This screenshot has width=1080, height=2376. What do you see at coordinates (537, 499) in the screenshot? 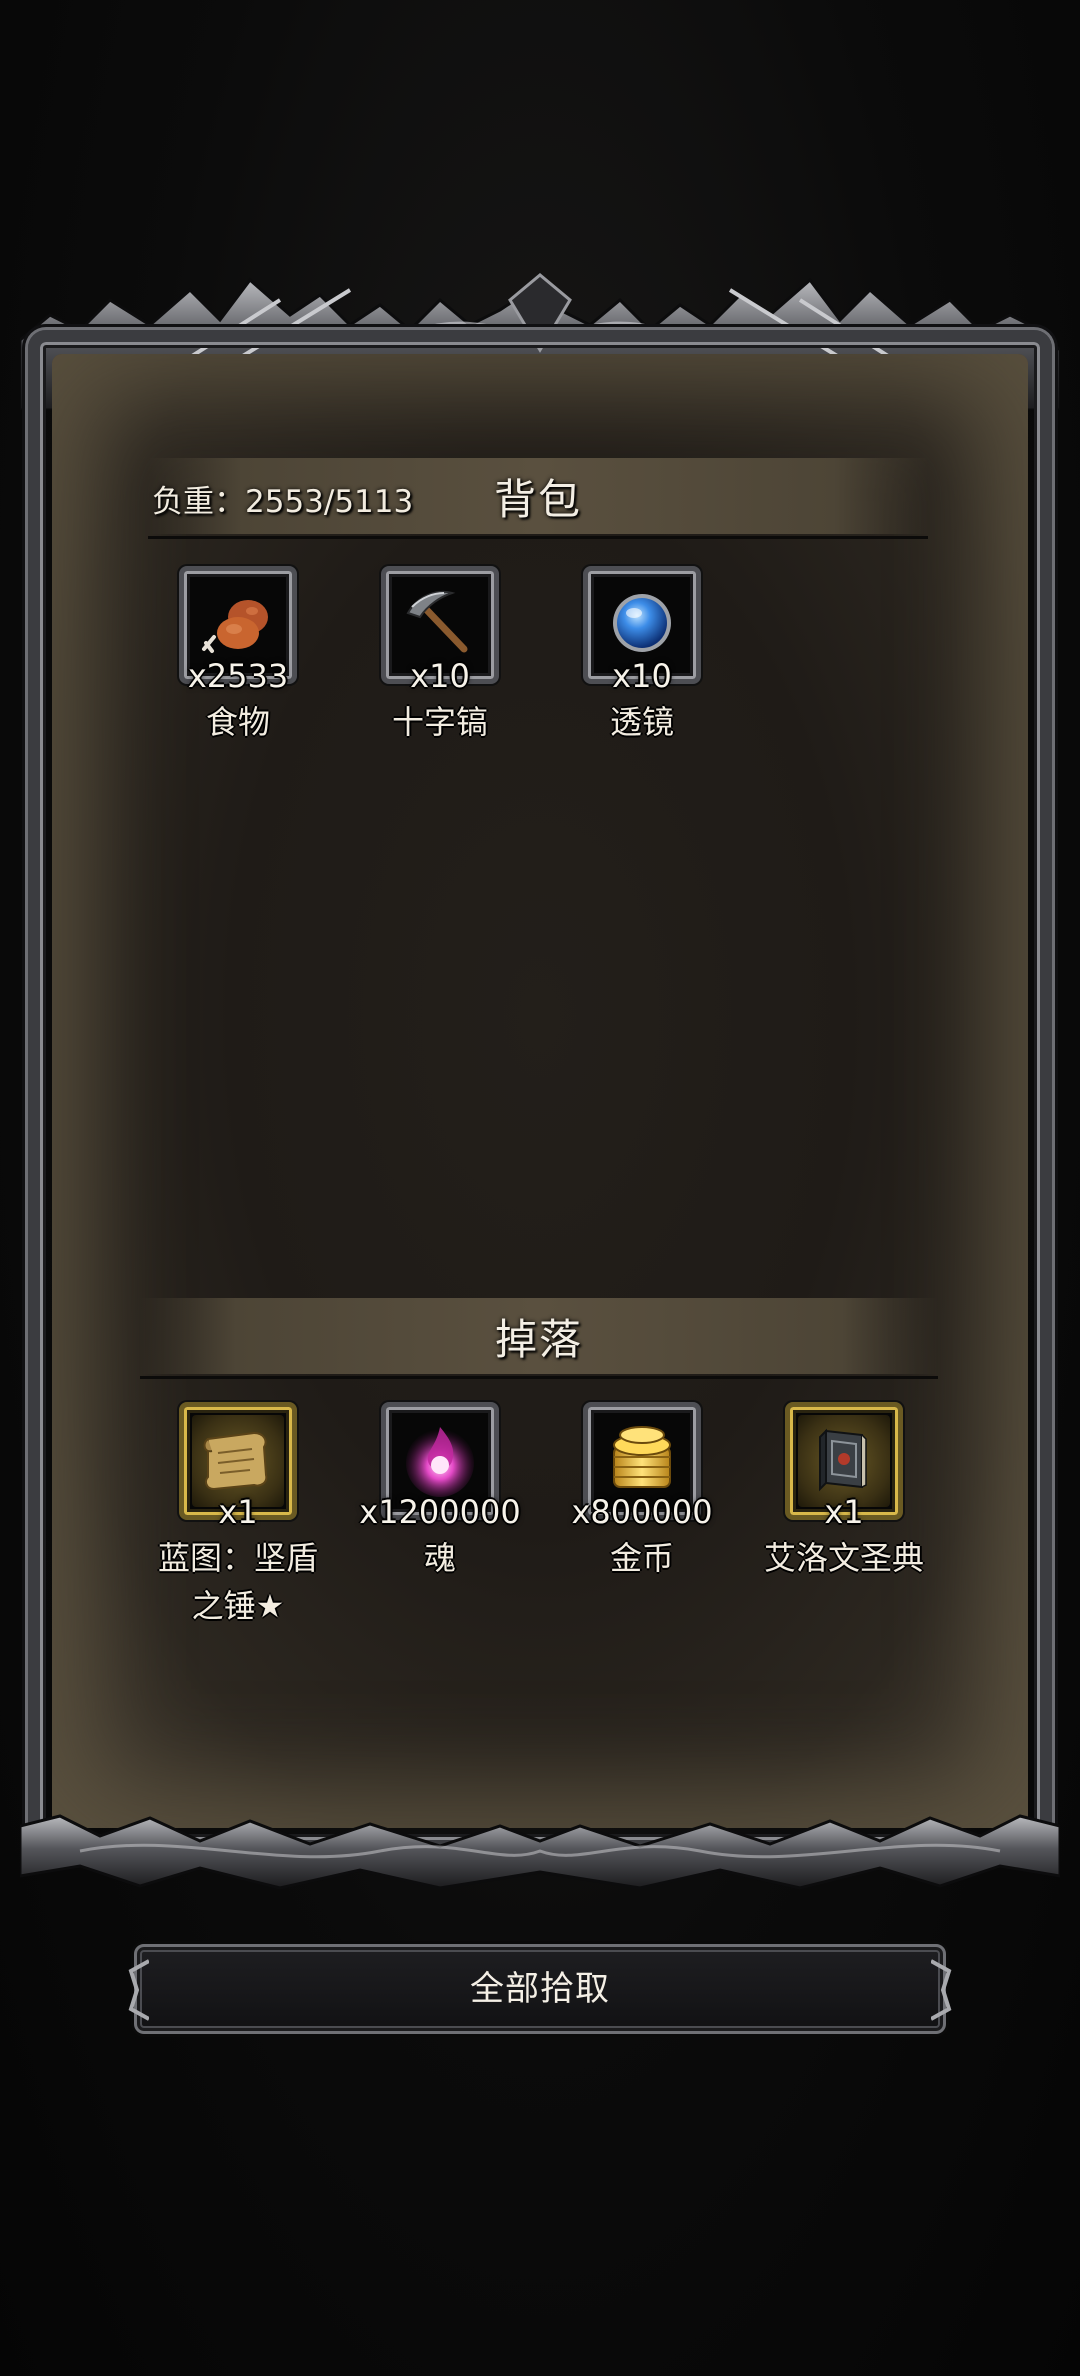
I see `backpack-title: 背包` at bounding box center [537, 499].